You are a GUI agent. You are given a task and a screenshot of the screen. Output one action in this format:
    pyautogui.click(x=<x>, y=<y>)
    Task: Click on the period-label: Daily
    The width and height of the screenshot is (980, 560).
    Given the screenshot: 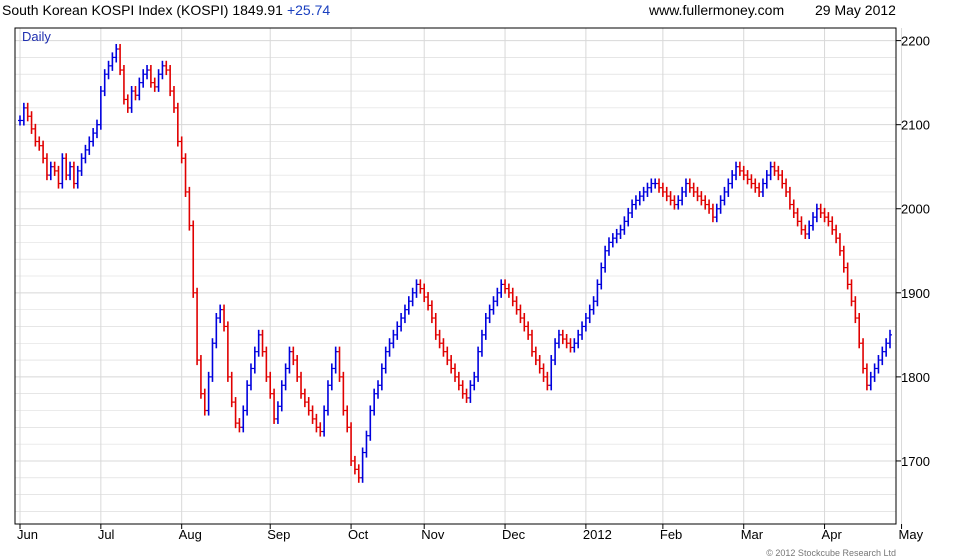 What is the action you would take?
    pyautogui.click(x=36, y=36)
    